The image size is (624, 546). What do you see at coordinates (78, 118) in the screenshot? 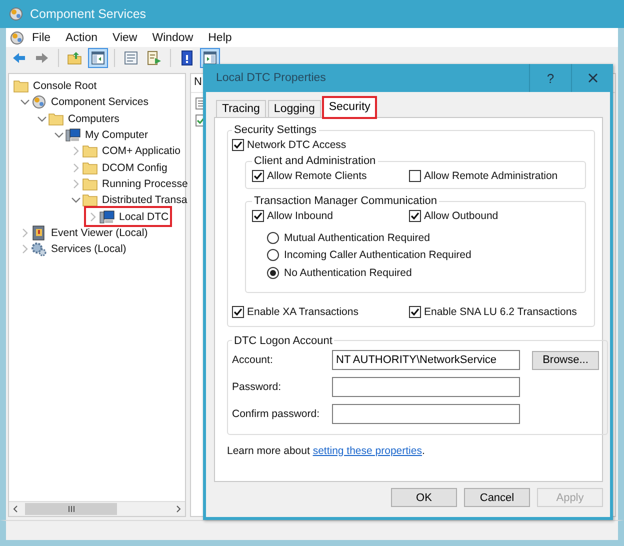
I see `tree-item: Computers` at bounding box center [78, 118].